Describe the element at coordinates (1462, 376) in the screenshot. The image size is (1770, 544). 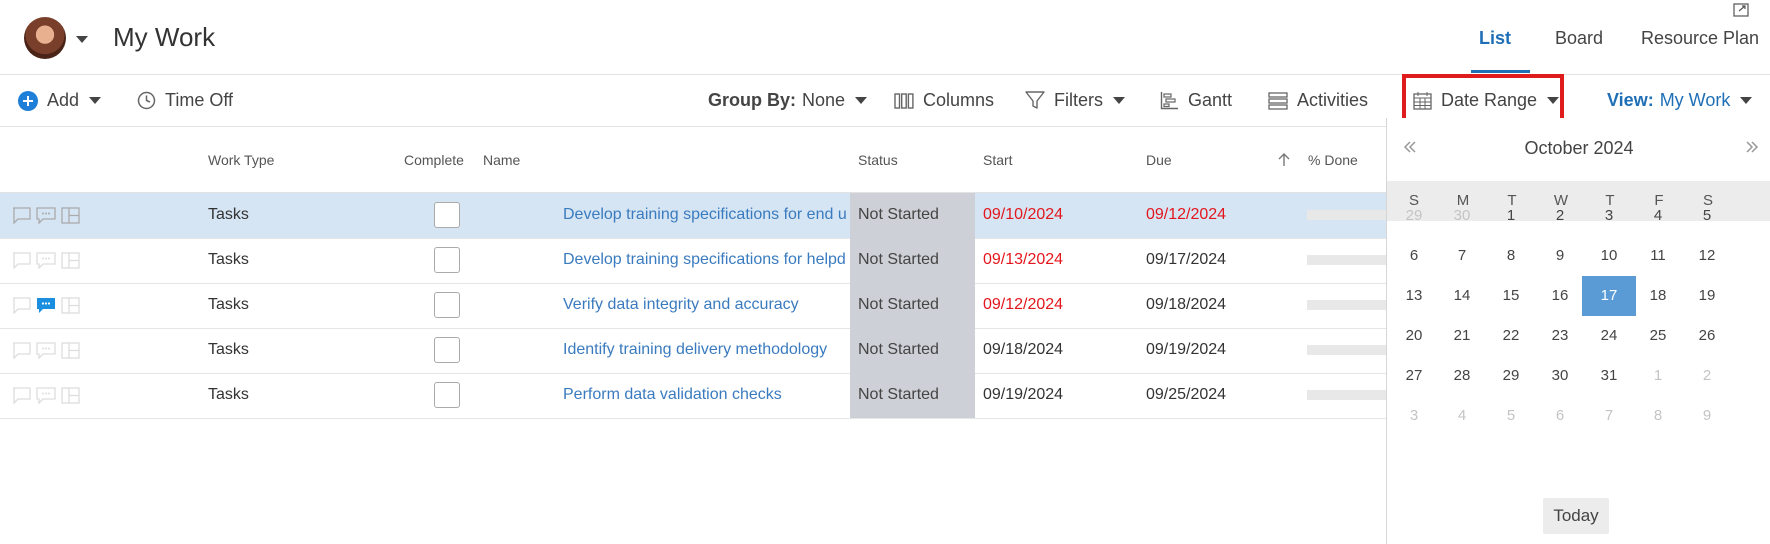
I see `calendar-day: 28` at that location.